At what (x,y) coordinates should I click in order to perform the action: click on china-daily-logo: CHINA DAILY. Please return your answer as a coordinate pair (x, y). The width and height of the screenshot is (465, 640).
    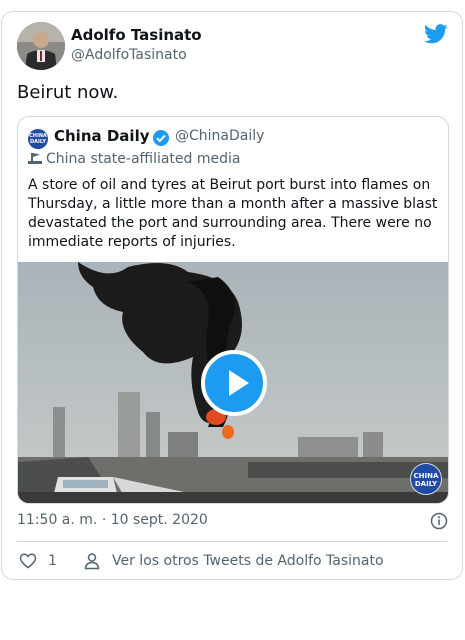
    Looking at the image, I should click on (38, 139).